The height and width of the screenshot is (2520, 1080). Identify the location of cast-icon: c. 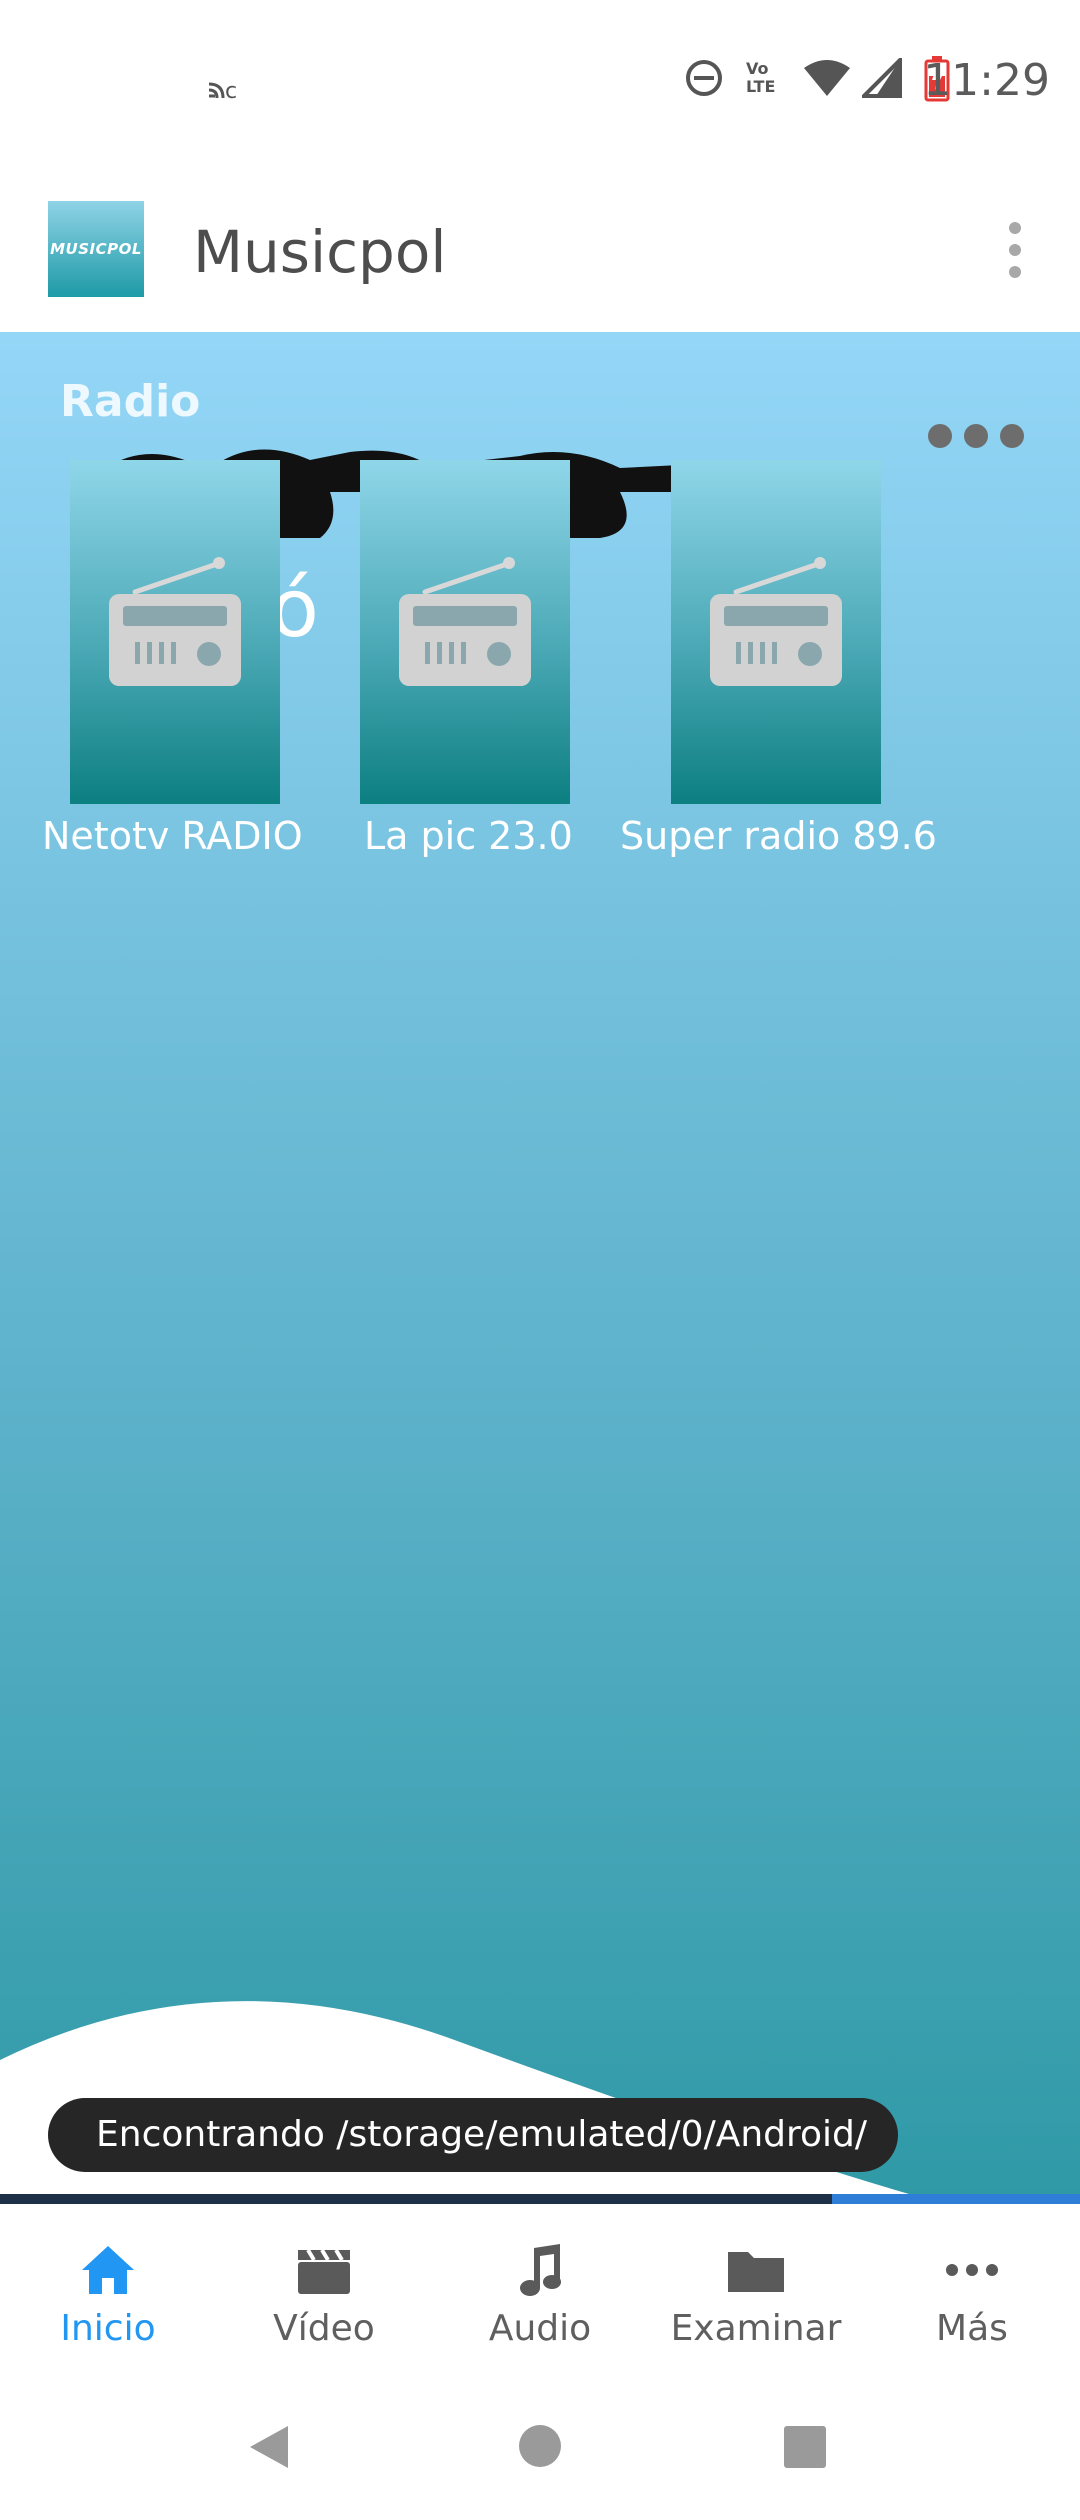
(222, 90).